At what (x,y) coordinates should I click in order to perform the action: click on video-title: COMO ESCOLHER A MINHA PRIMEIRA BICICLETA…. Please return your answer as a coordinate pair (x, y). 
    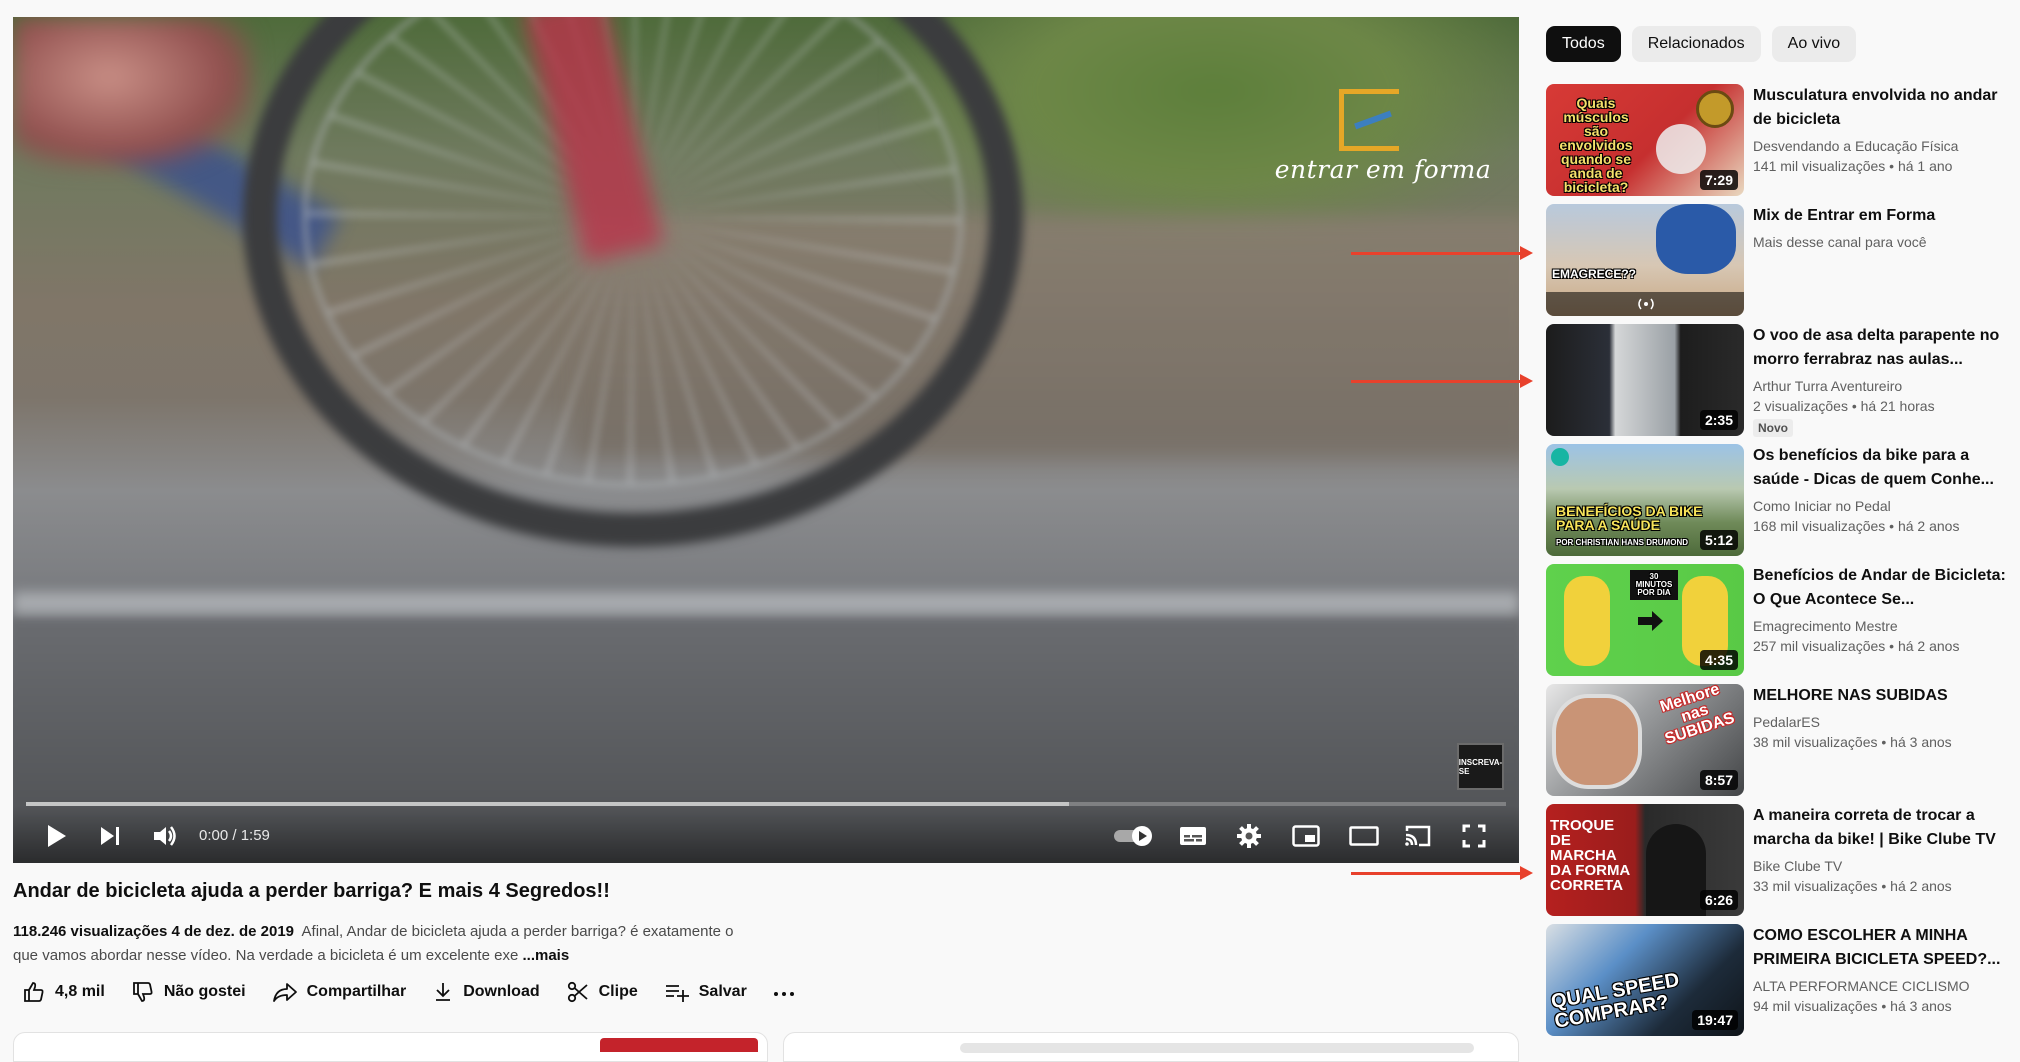
    Looking at the image, I should click on (1884, 948).